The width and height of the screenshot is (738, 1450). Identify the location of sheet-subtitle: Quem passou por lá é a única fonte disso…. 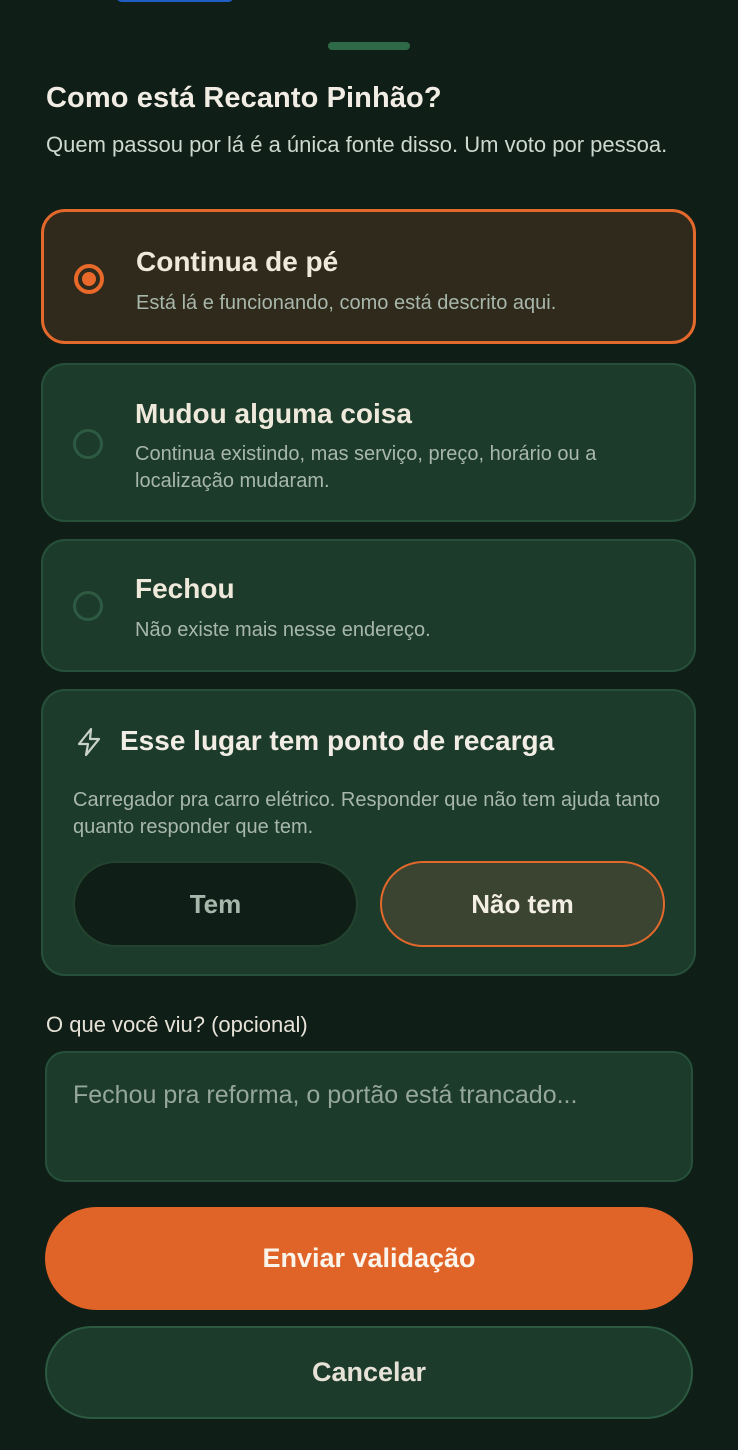
(357, 144).